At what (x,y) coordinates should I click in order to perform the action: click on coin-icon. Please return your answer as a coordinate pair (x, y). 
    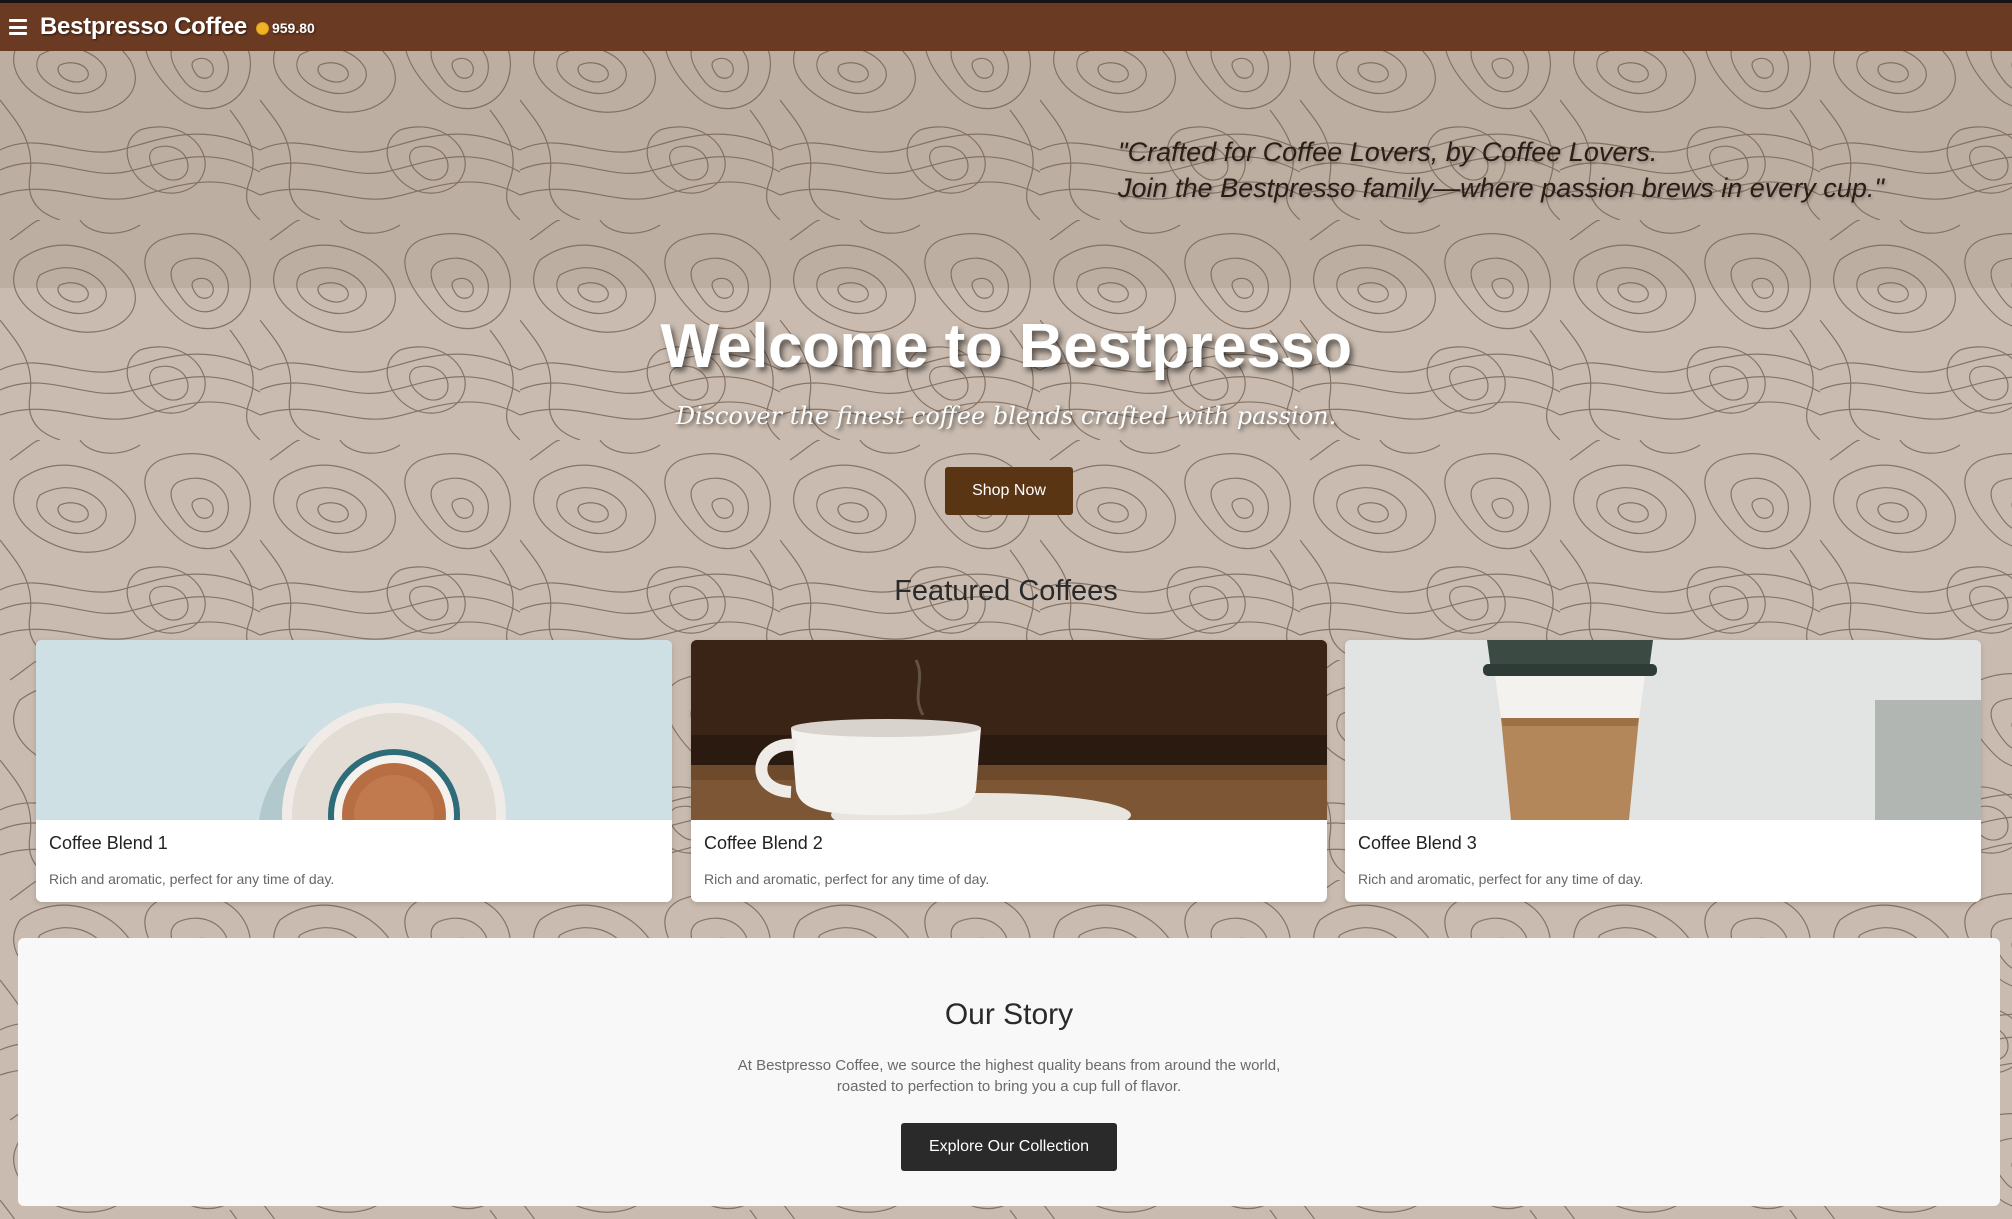
    Looking at the image, I should click on (262, 28).